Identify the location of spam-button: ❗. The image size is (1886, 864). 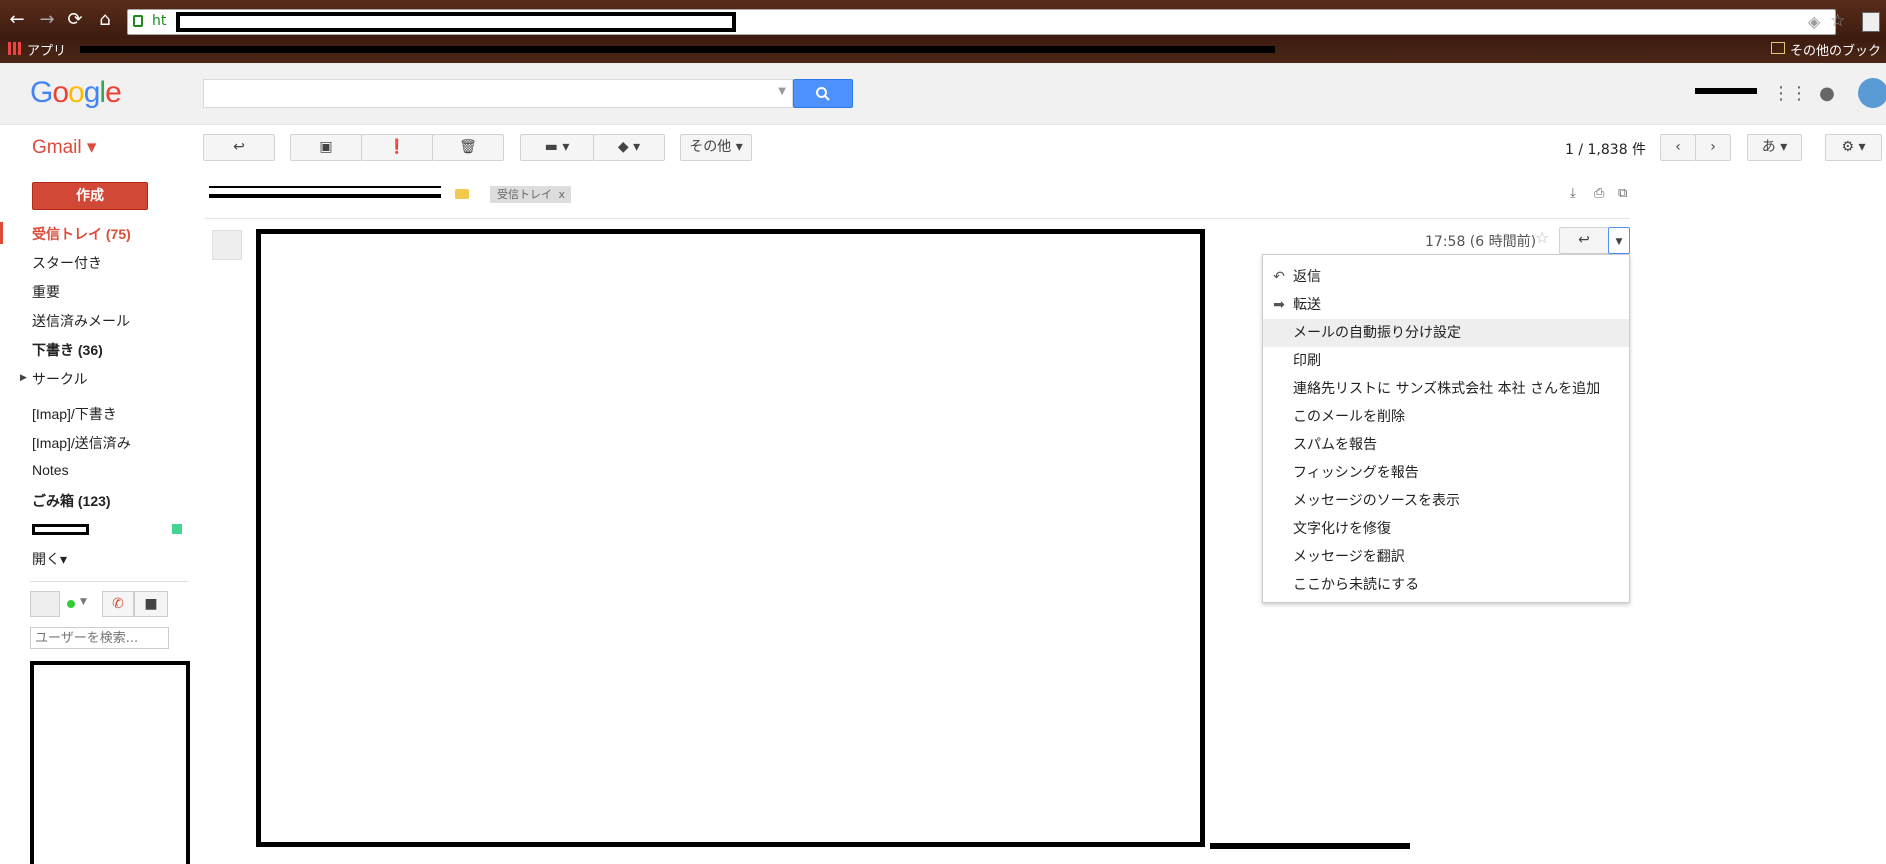
(397, 147).